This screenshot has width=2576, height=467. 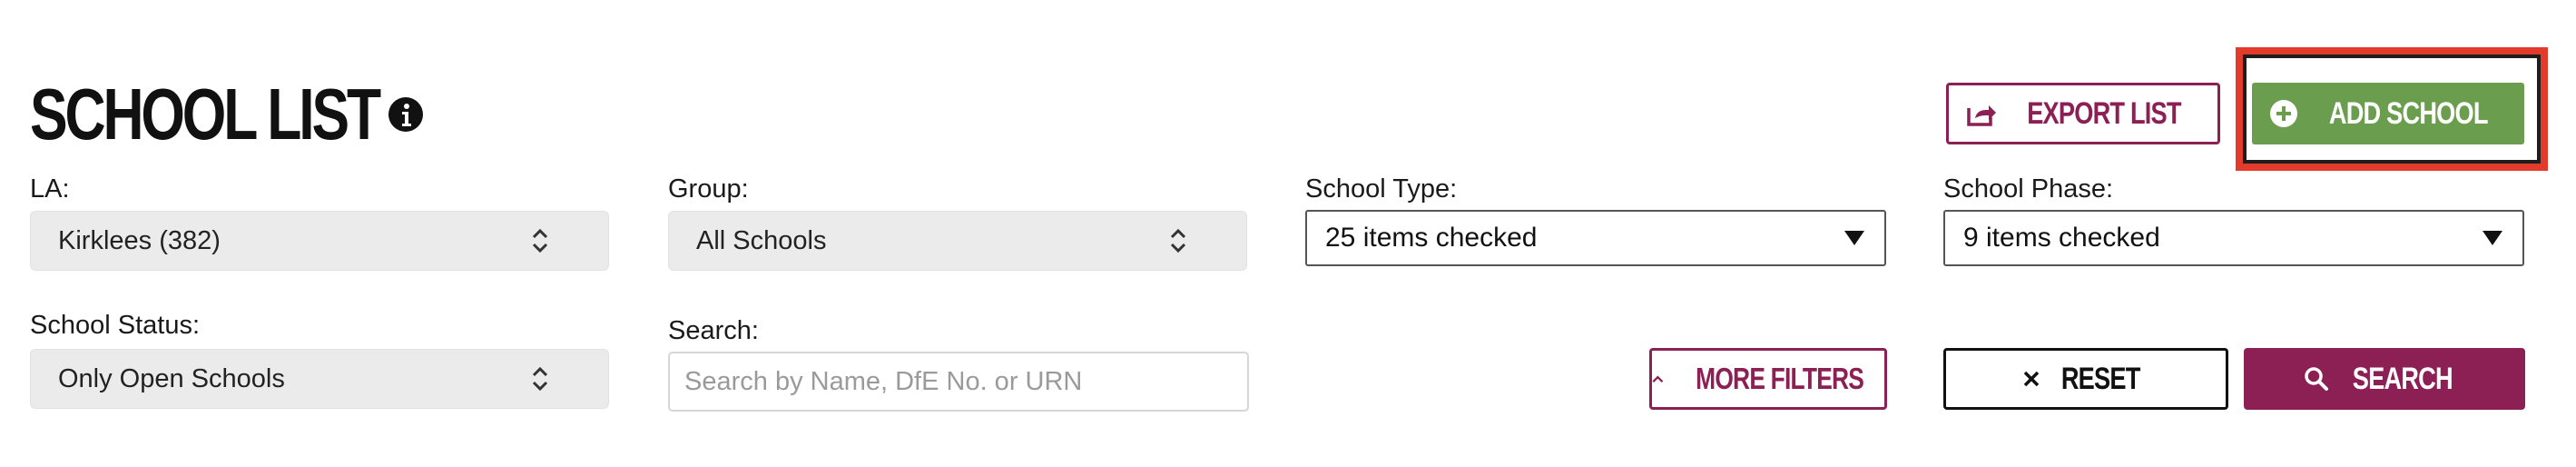 What do you see at coordinates (406, 115) in the screenshot?
I see `info-icon` at bounding box center [406, 115].